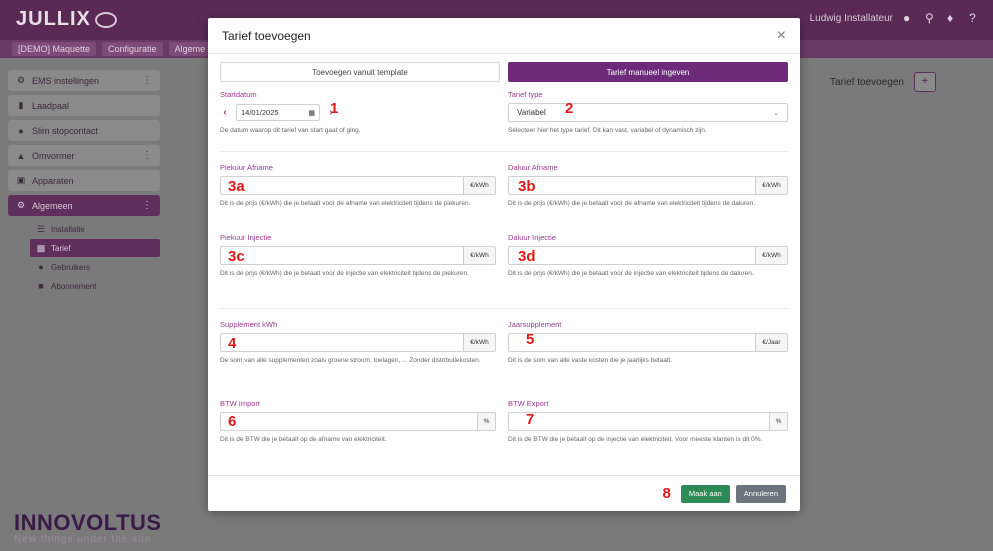 This screenshot has height=551, width=993. I want to click on template-mode-button: Toevoegen vanuit template, so click(360, 72).